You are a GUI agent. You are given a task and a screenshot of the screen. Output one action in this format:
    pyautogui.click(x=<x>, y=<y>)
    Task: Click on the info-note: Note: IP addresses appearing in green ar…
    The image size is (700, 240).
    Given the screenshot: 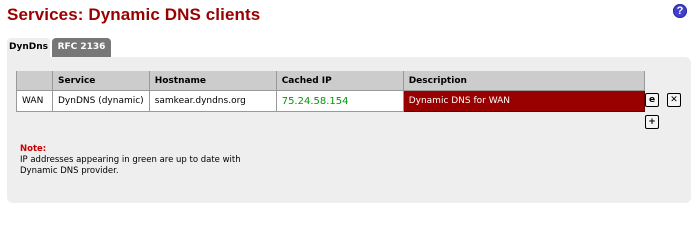 What is the action you would take?
    pyautogui.click(x=130, y=160)
    